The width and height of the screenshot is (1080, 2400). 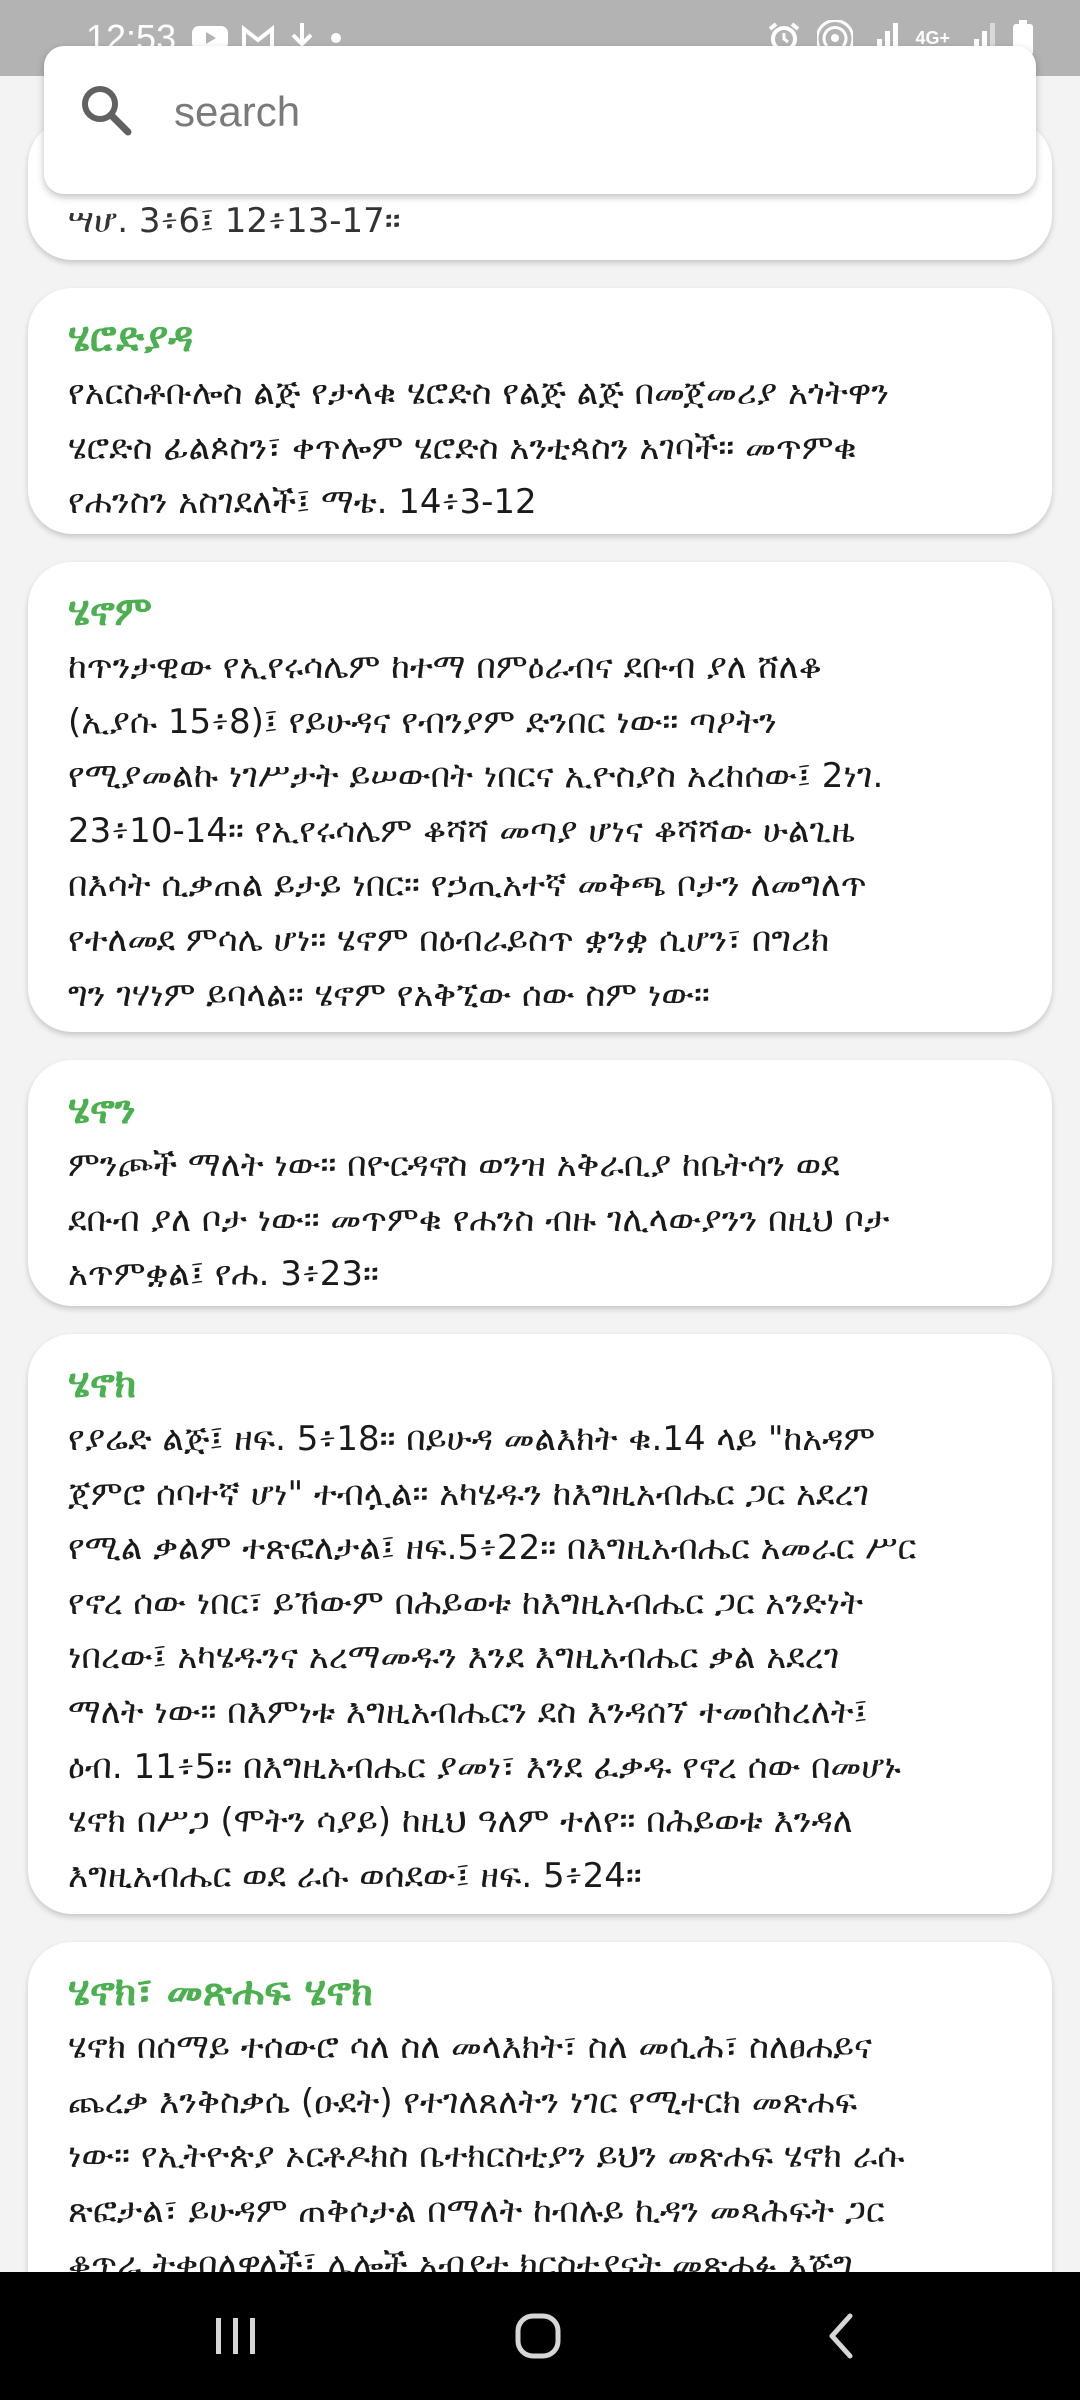 I want to click on entry-text-line: ነበረው፤ አካሄዱንና አረማመዱን እንደ እግዚአብሔር ቃል አደረገ, so click(x=454, y=1657).